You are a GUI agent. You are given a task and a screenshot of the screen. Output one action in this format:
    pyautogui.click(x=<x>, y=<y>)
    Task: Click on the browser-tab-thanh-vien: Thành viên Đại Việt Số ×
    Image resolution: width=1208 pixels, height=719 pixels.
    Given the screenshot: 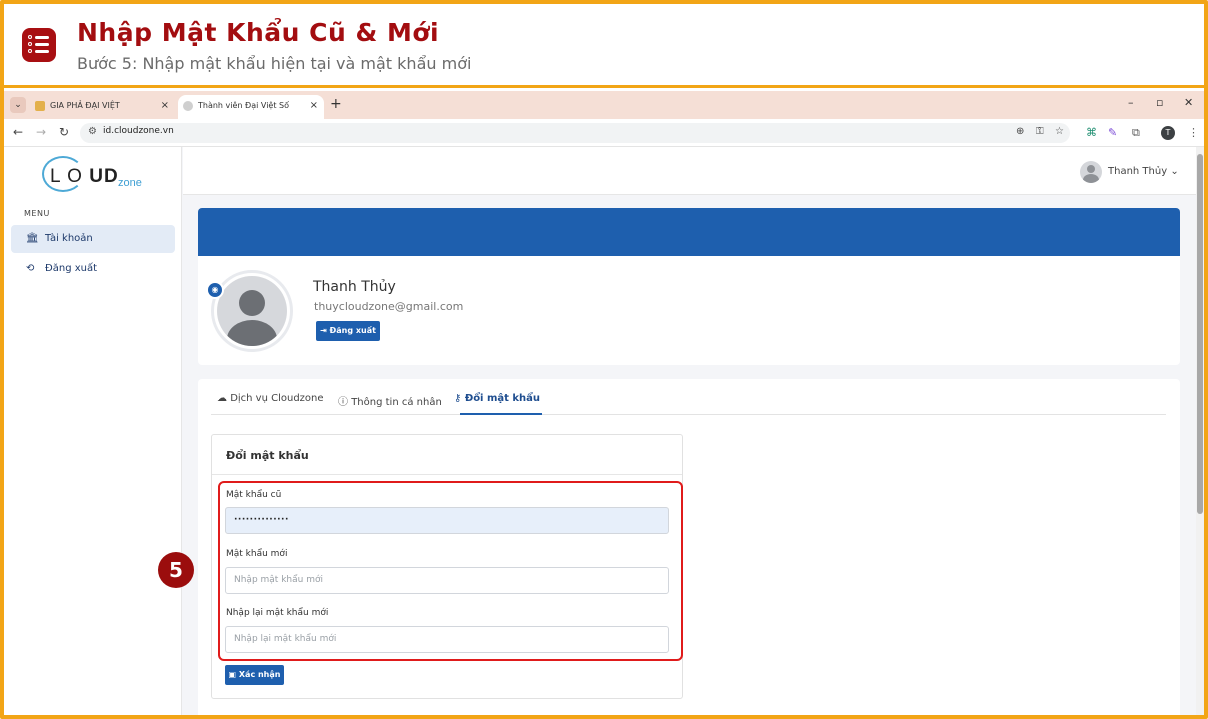 What is the action you would take?
    pyautogui.click(x=251, y=107)
    